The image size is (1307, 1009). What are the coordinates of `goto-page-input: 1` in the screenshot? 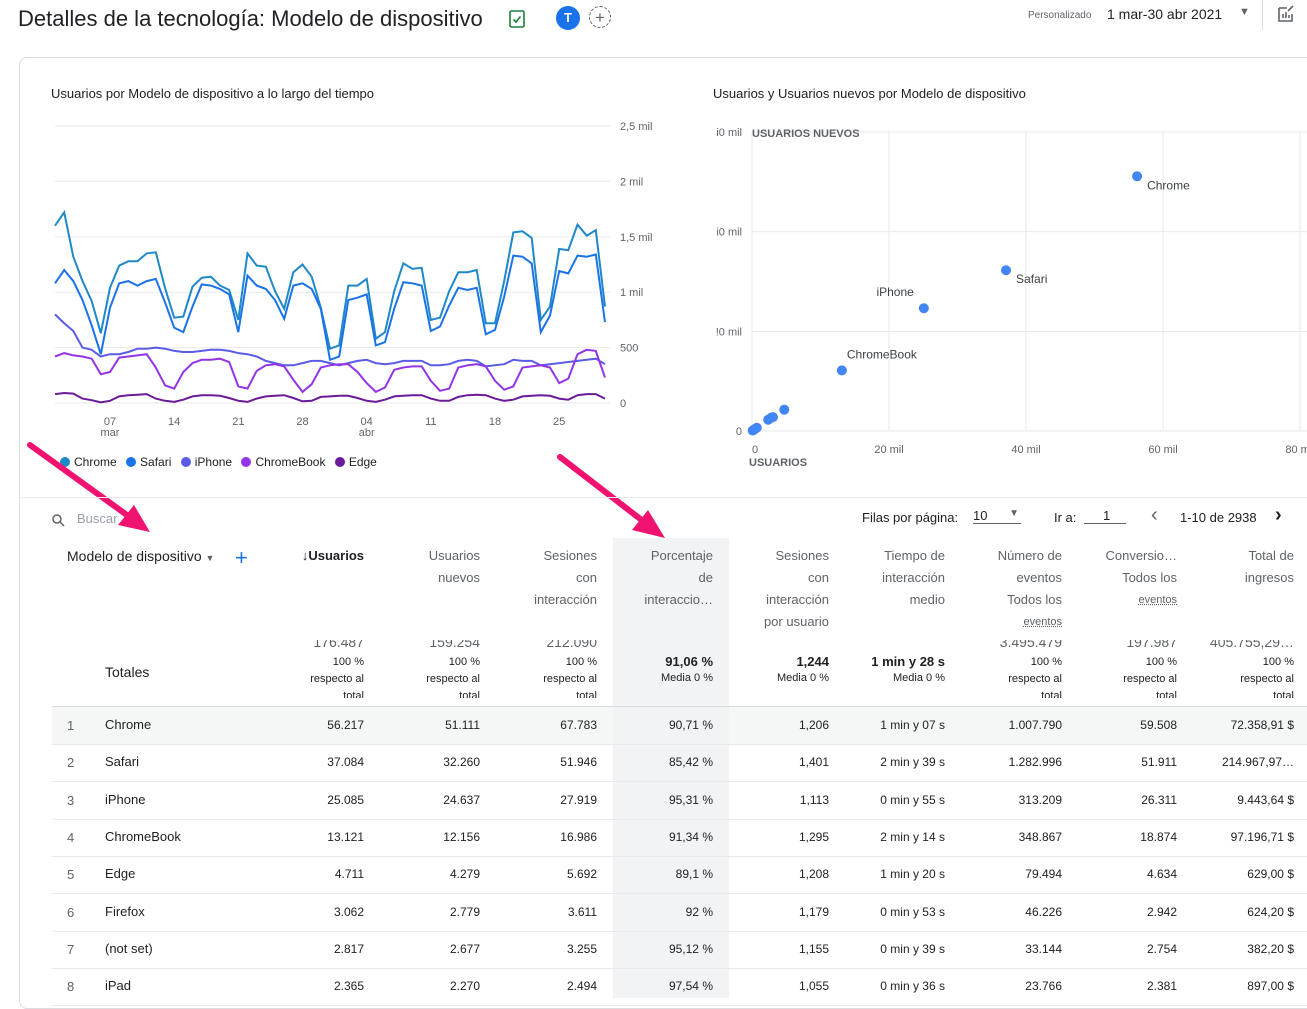 It's located at (1105, 516).